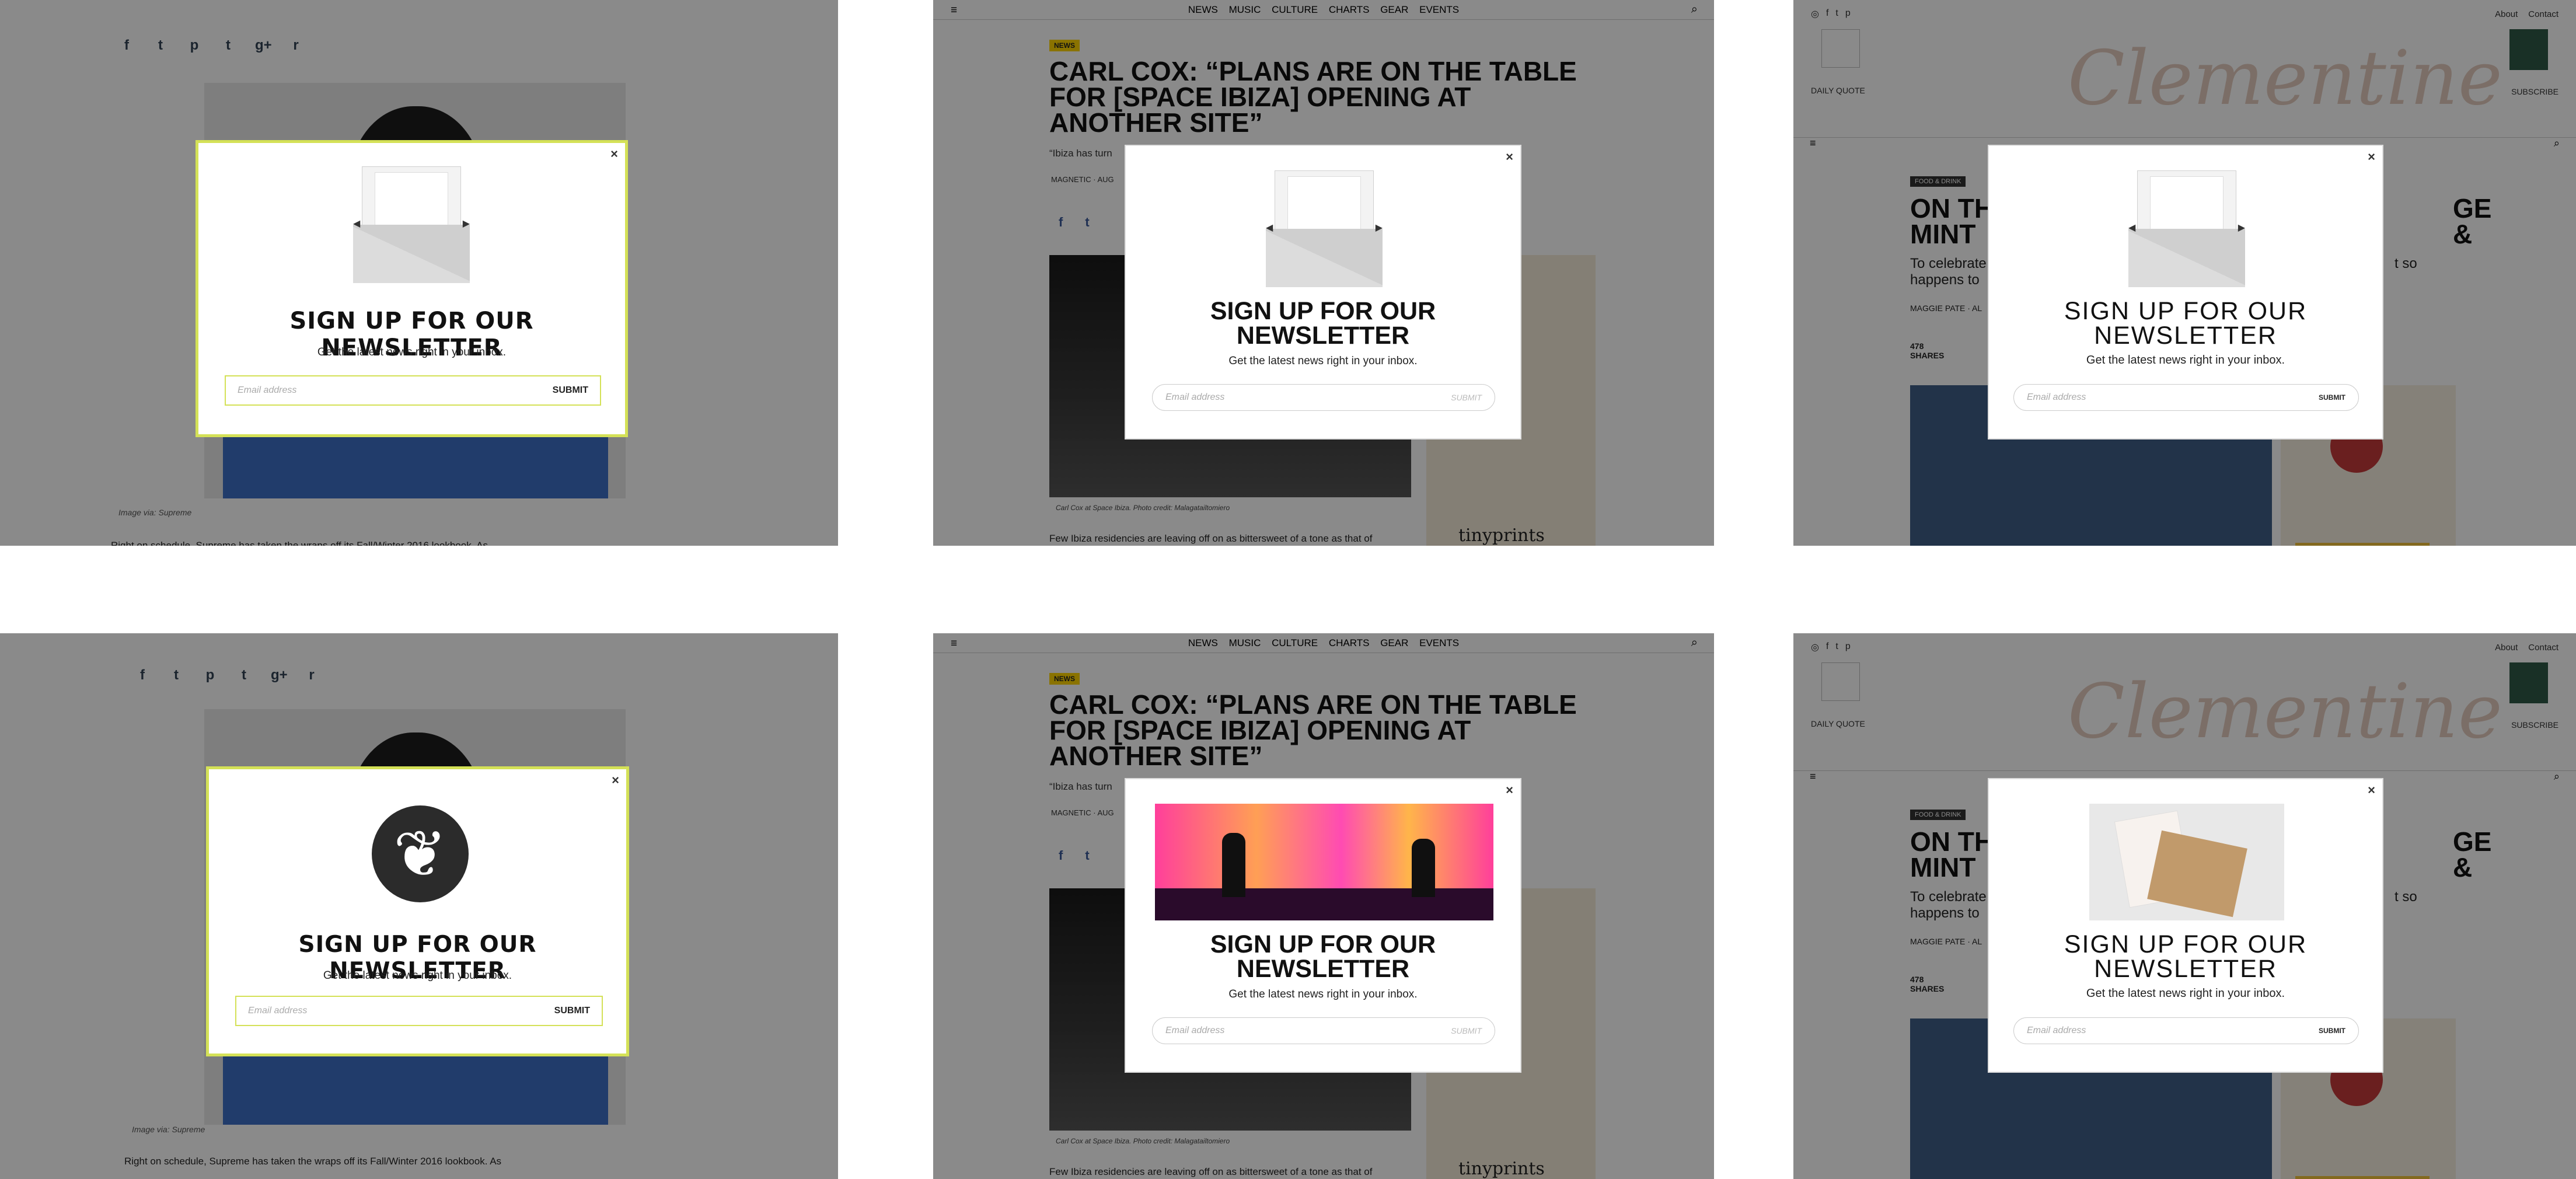 This screenshot has width=2576, height=1179. Describe the element at coordinates (1324, 862) in the screenshot. I see `concert-image` at that location.